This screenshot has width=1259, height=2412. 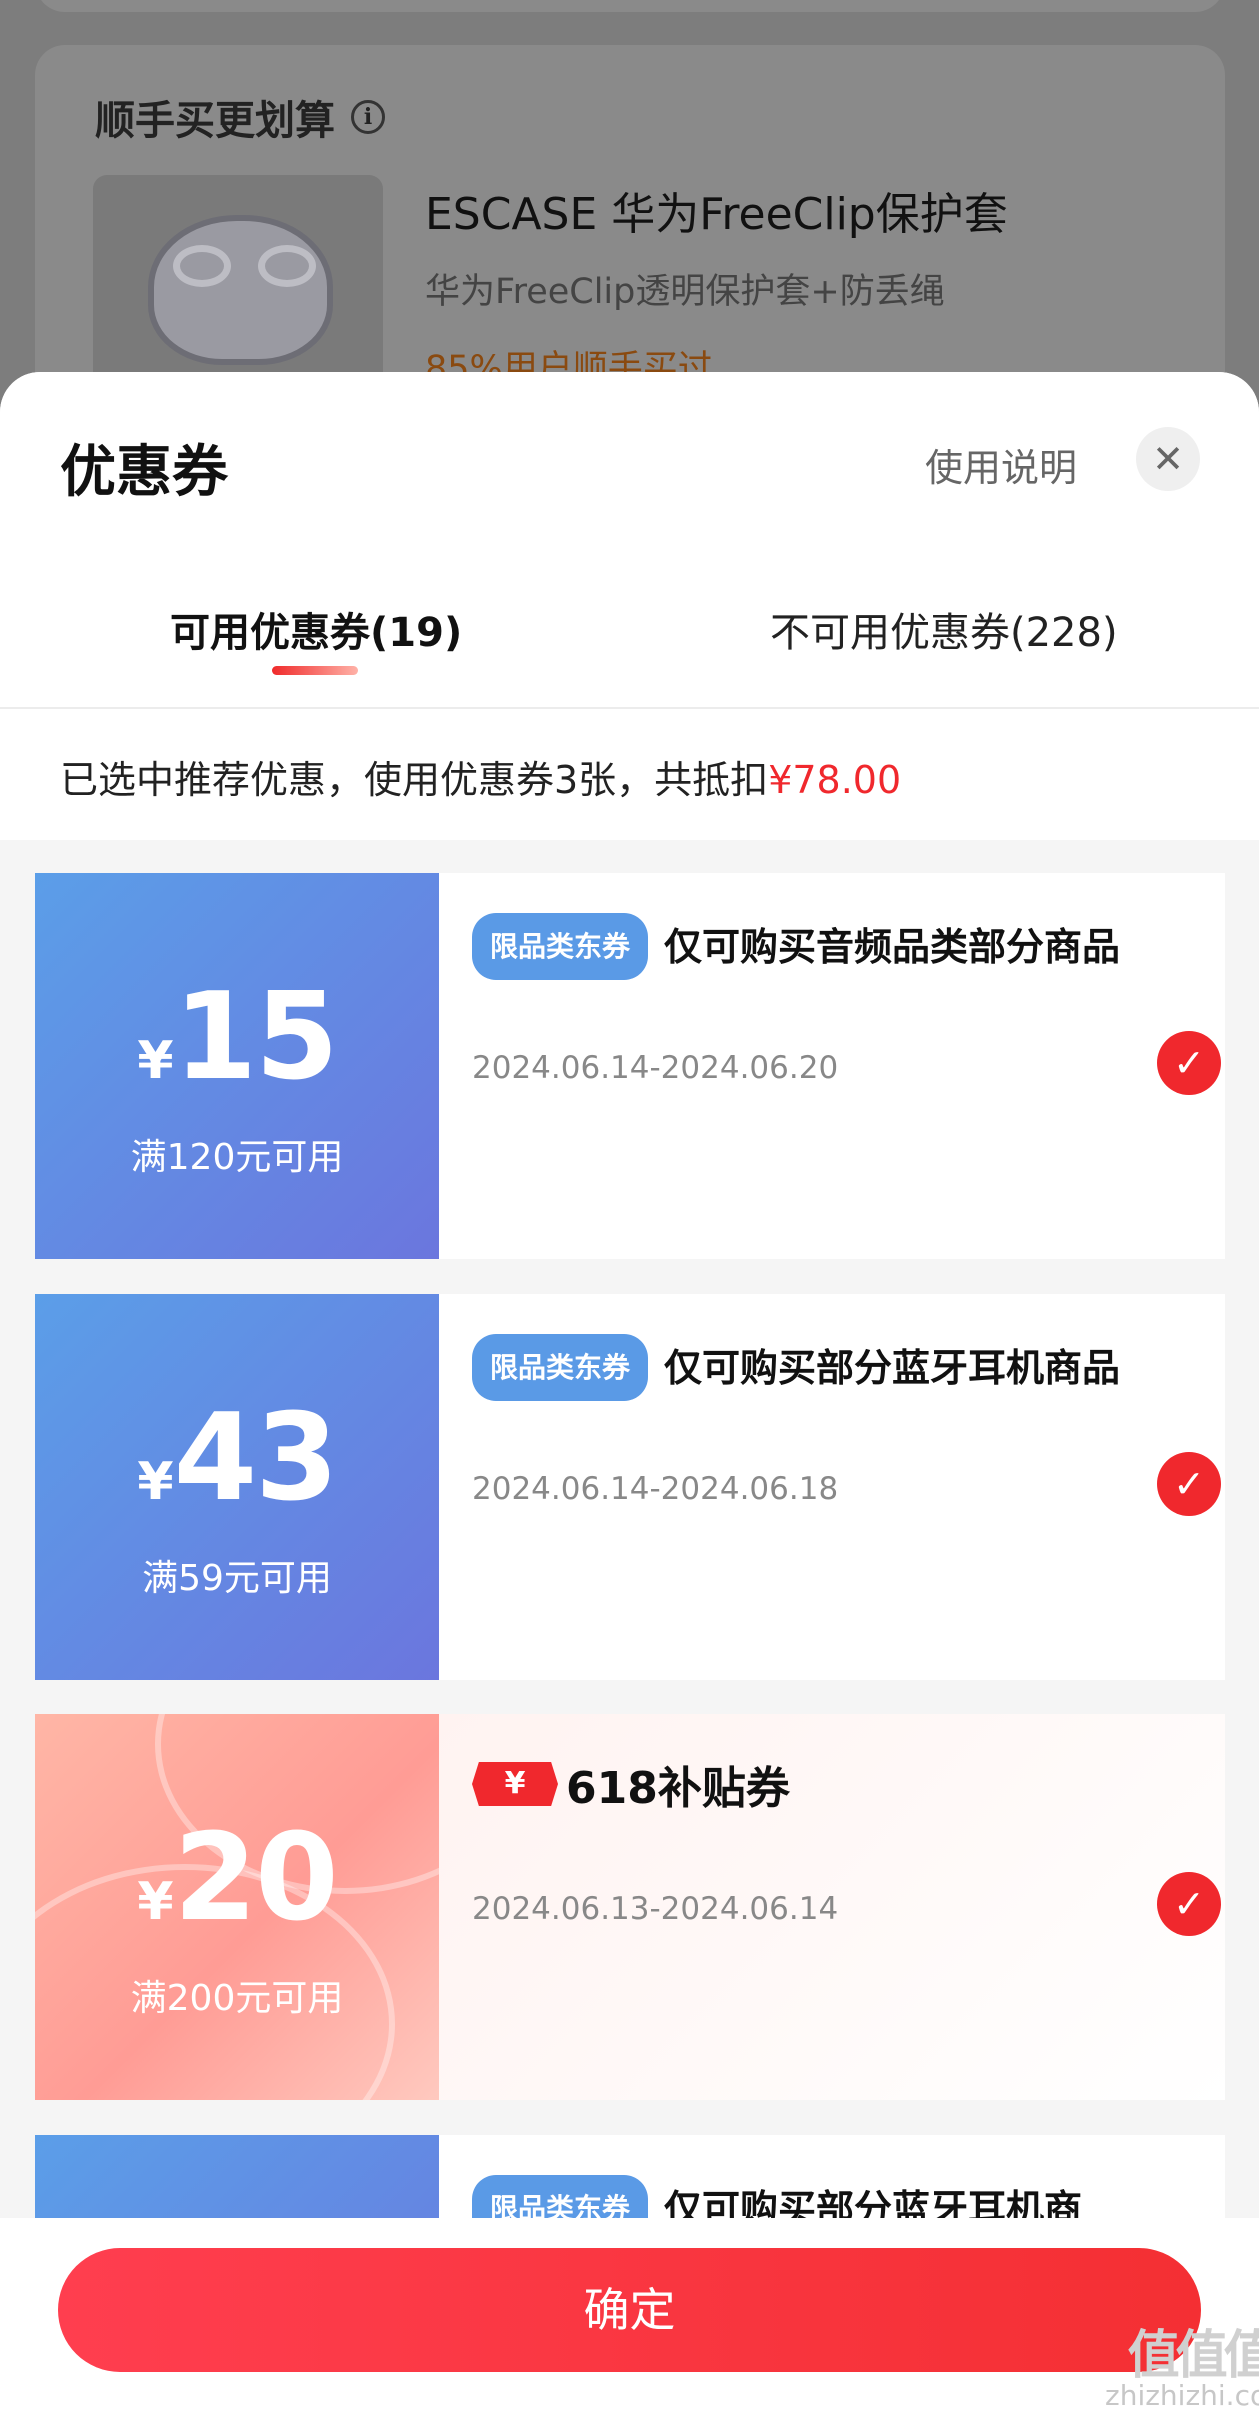 I want to click on info-icon: i, so click(x=368, y=117).